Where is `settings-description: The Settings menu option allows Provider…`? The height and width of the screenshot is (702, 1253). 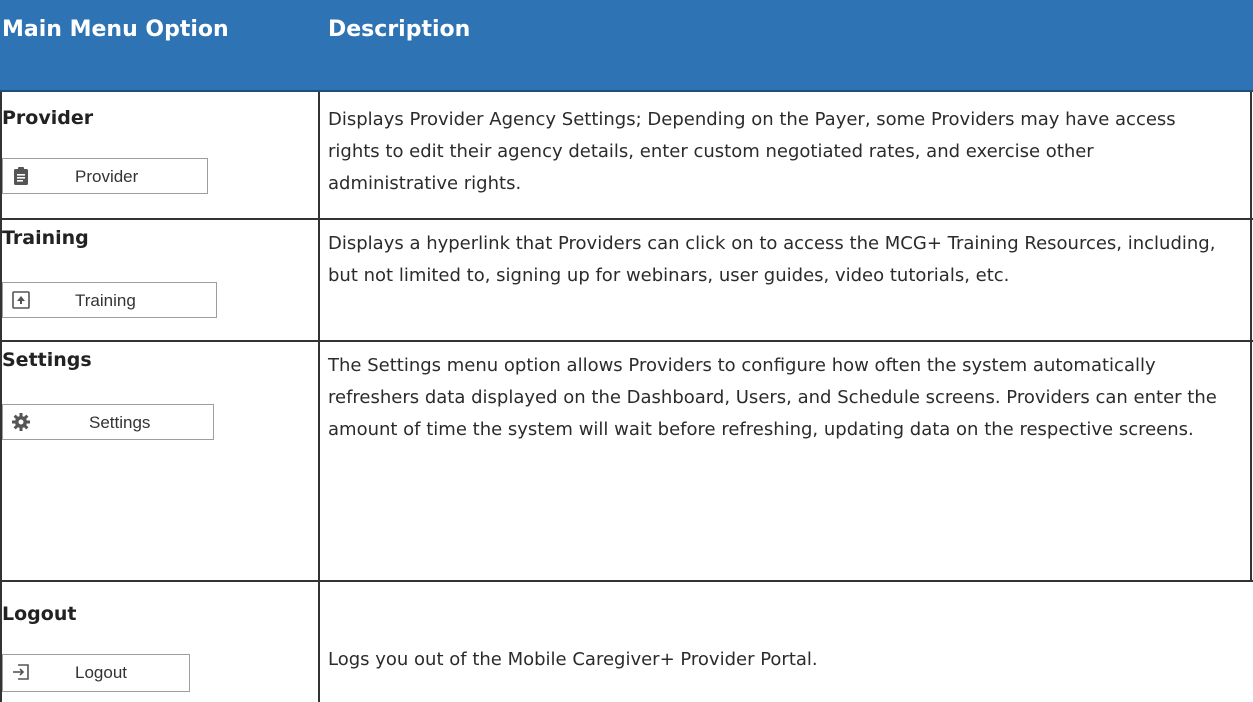 settings-description: The Settings menu option allows Provider… is located at coordinates (772, 397).